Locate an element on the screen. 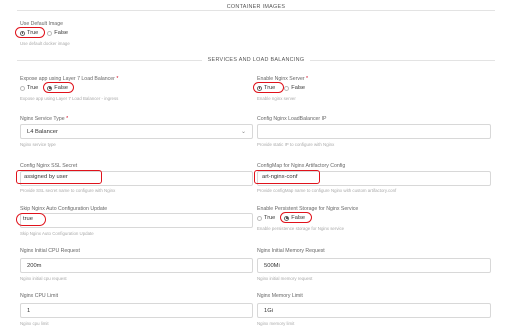 The image size is (512, 331). section-title-container-images: CONTAINER IMAGES is located at coordinates (256, 7).